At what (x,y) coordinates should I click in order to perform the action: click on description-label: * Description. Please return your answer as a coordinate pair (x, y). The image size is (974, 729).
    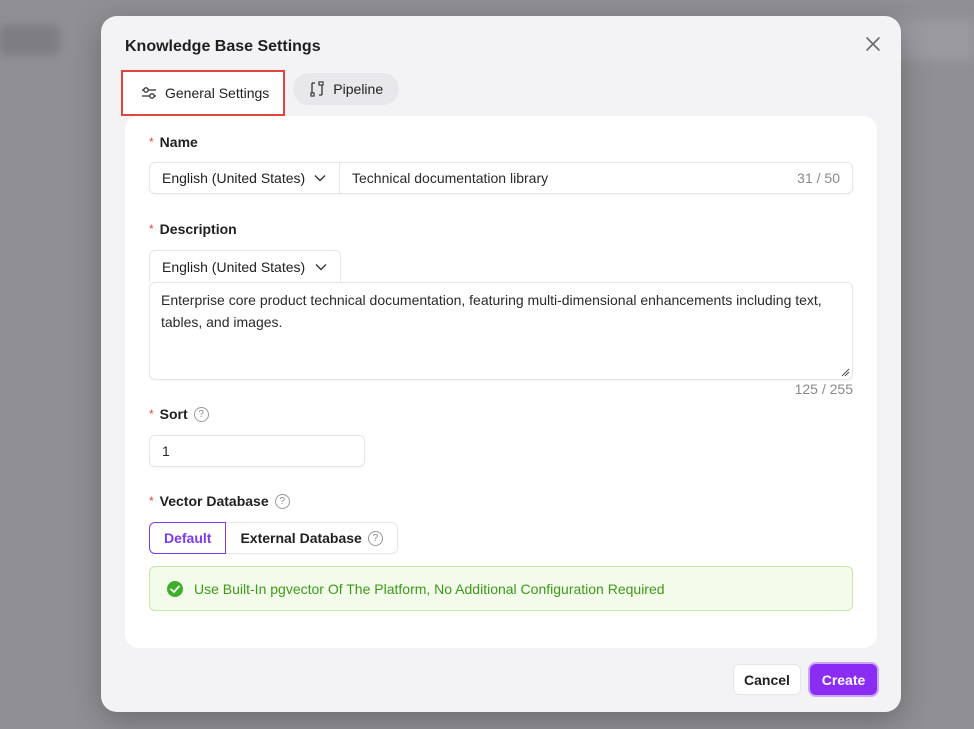
    Looking at the image, I should click on (193, 229).